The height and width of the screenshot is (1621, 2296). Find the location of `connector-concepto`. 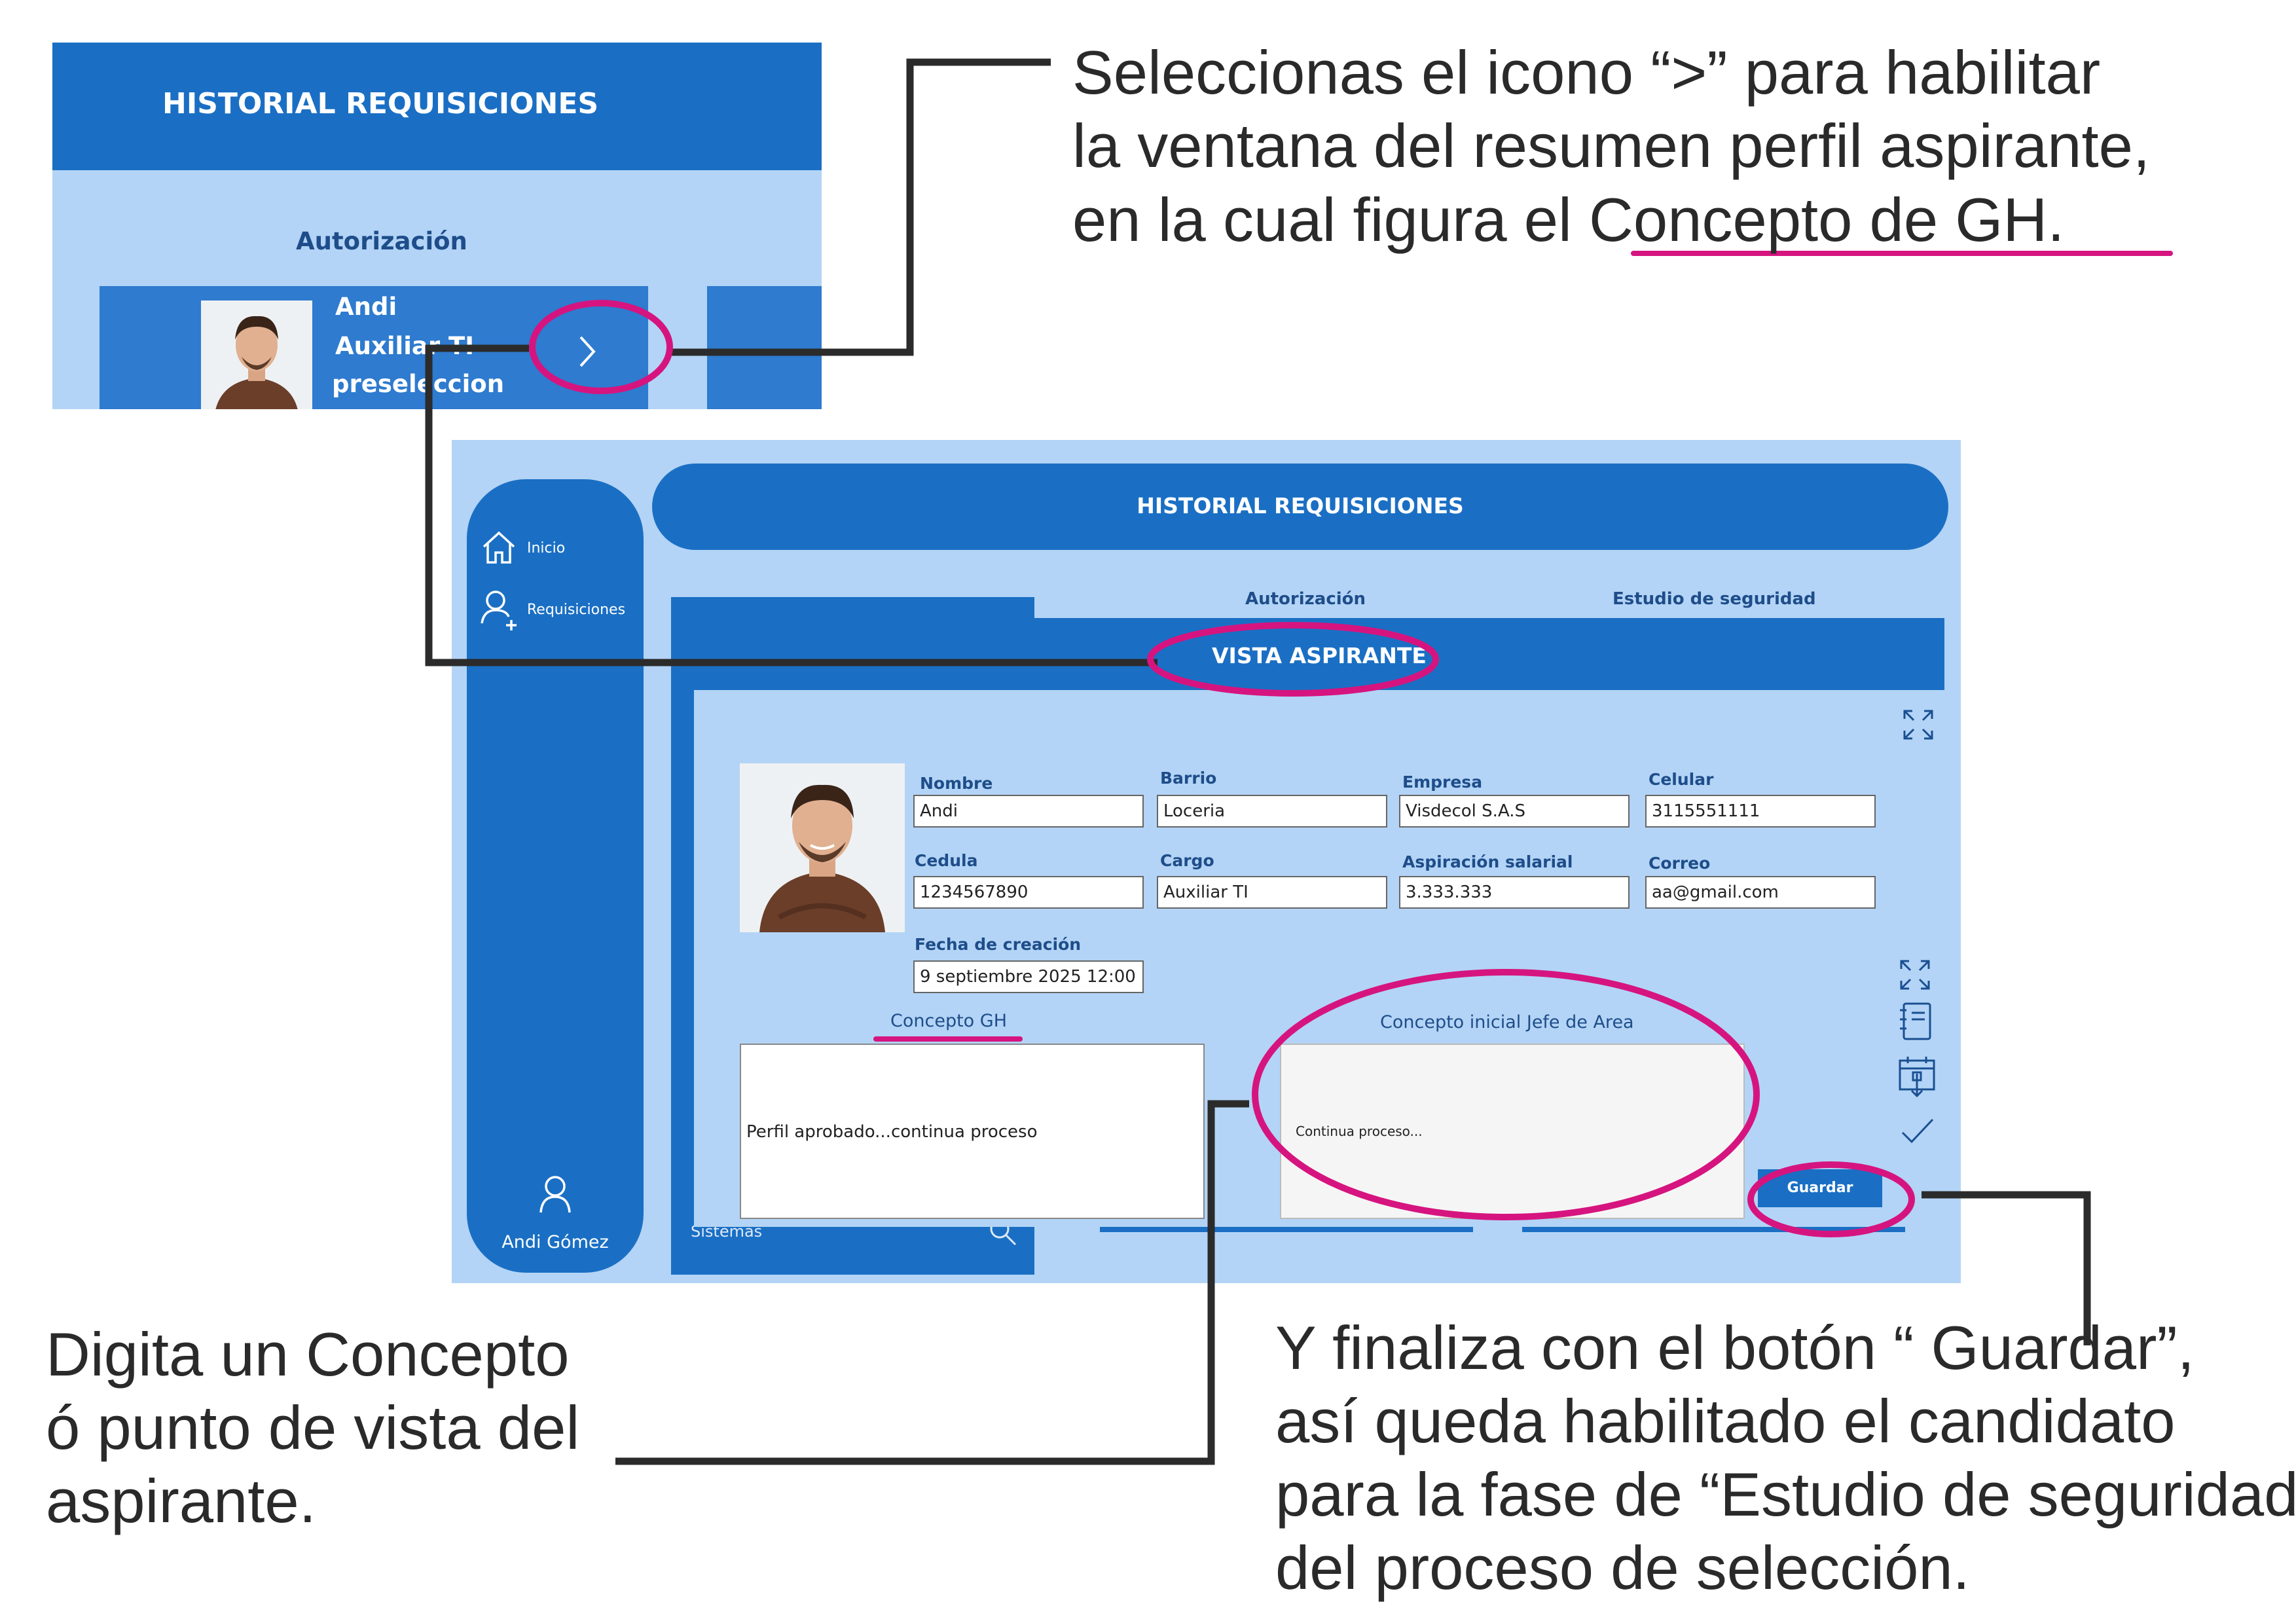

connector-concepto is located at coordinates (932, 1282).